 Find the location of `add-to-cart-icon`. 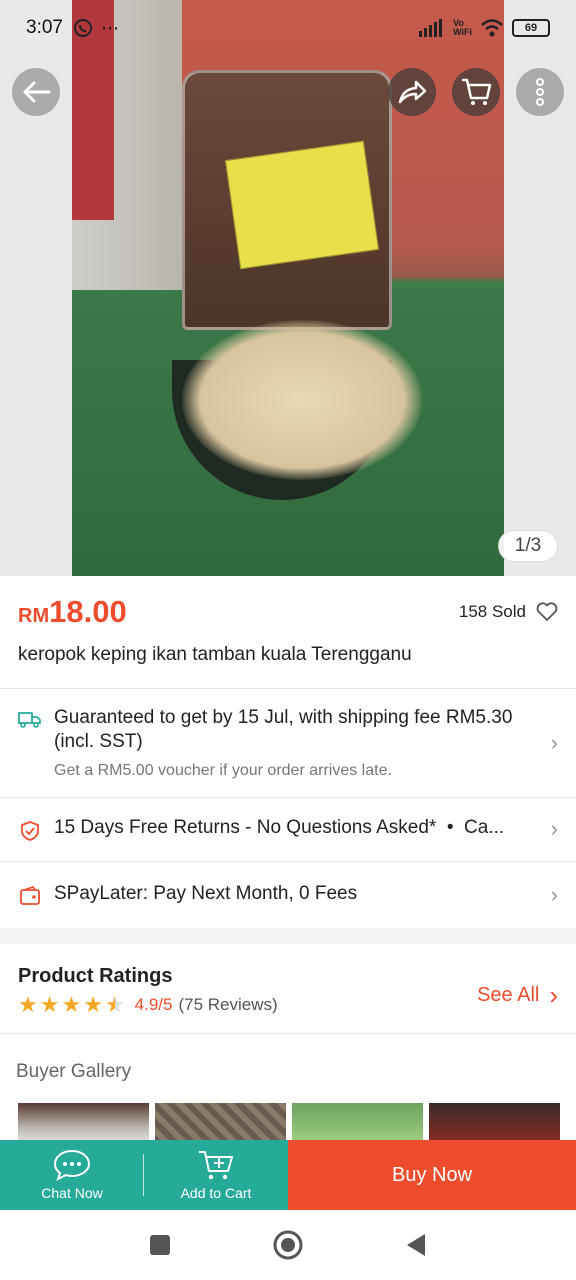

add-to-cart-icon is located at coordinates (216, 1165).